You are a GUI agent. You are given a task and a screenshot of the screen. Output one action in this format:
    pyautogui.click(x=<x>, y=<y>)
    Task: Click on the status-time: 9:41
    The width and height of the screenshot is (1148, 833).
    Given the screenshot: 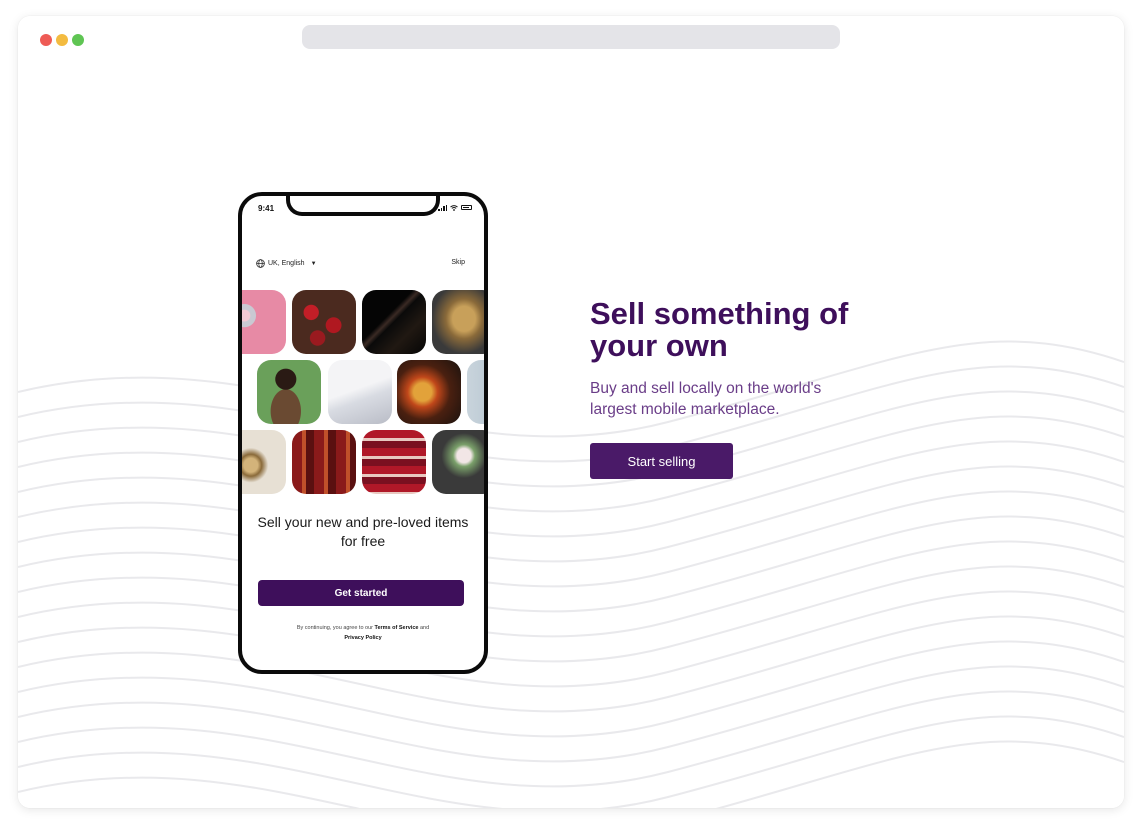 What is the action you would take?
    pyautogui.click(x=266, y=208)
    